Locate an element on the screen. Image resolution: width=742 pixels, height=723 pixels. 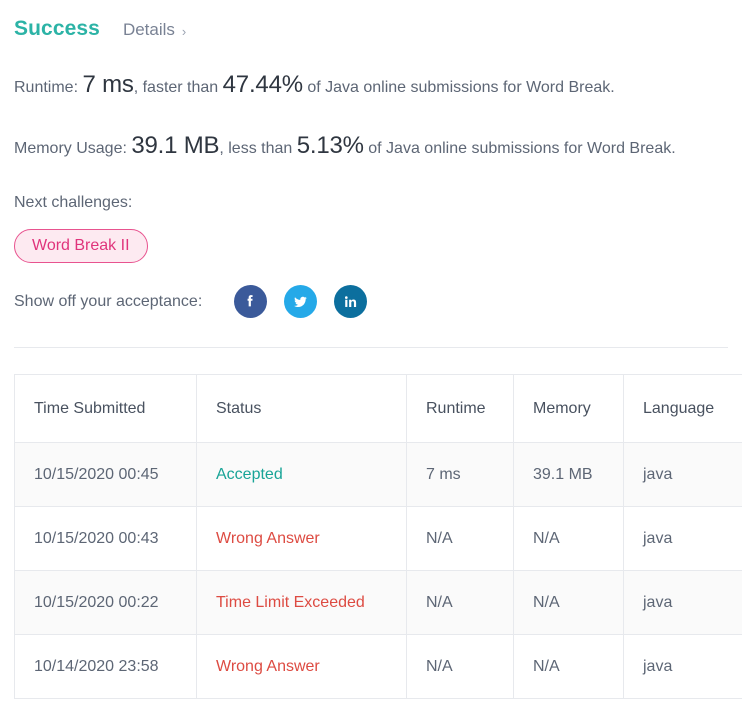
cell-time-submitted: 10/15/2020 00:43 is located at coordinates (105, 539).